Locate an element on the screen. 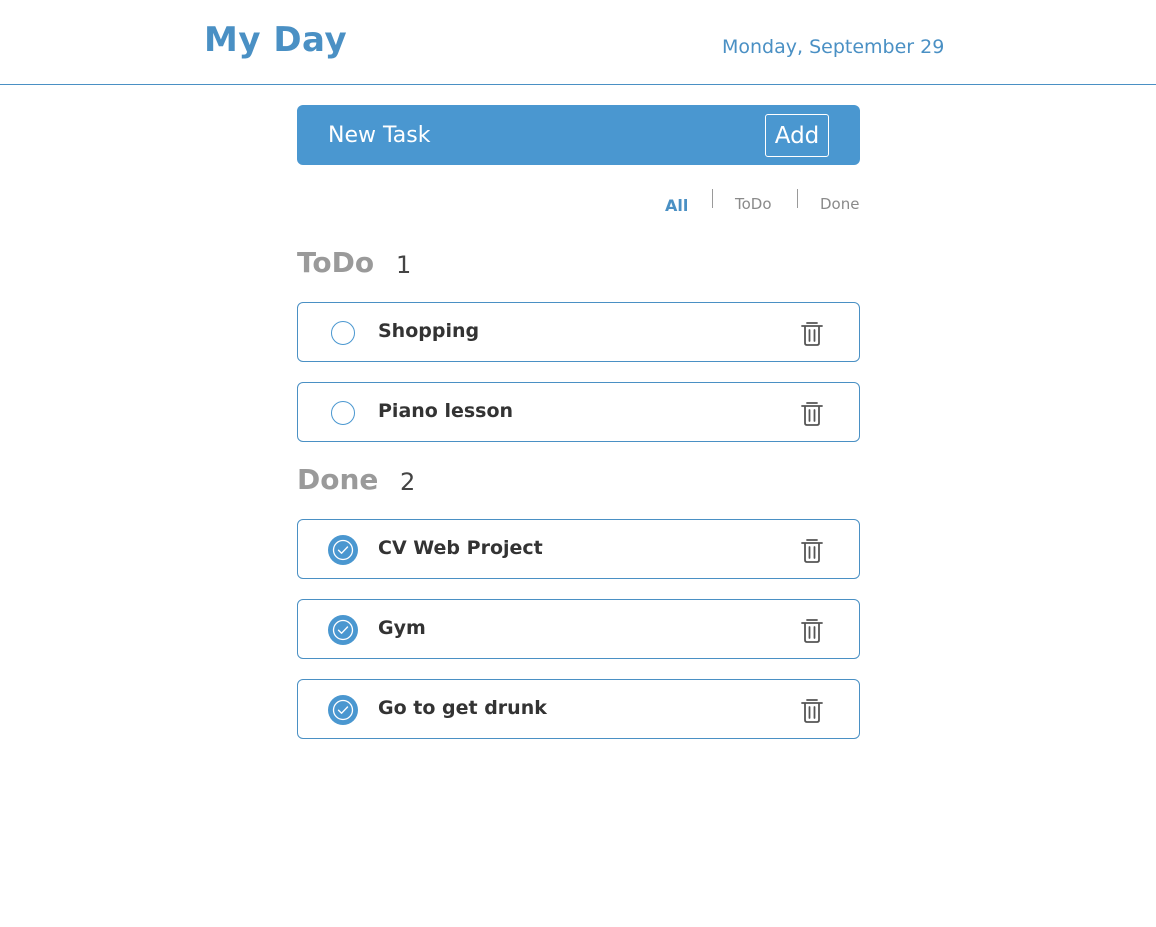 The image size is (1156, 927). task-item: CV Web Project is located at coordinates (578, 549).